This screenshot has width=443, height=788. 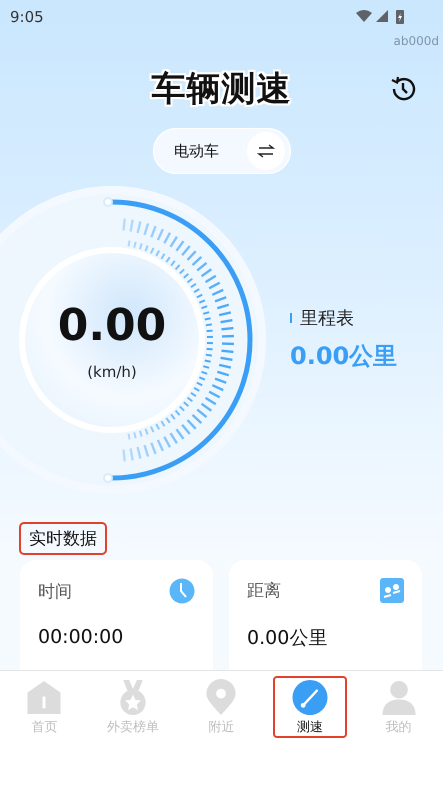 I want to click on swap-button, so click(x=266, y=151).